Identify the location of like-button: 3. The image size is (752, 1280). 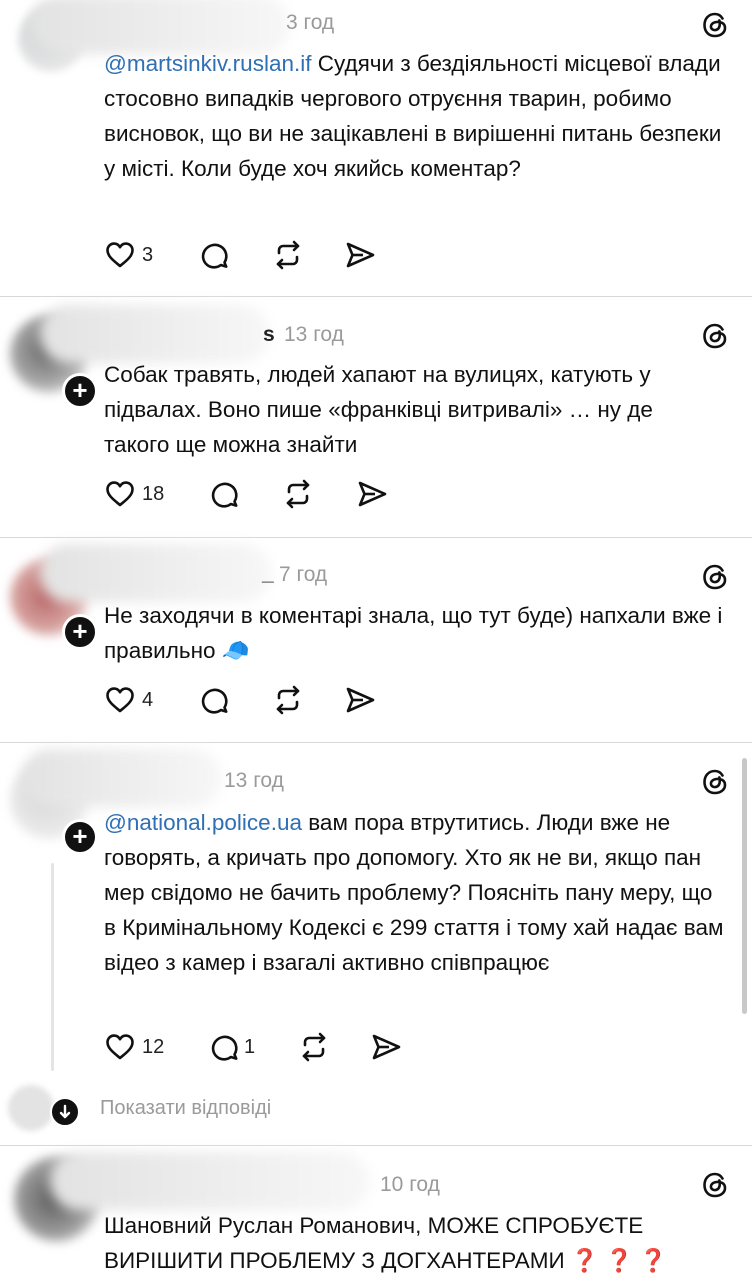
(128, 255).